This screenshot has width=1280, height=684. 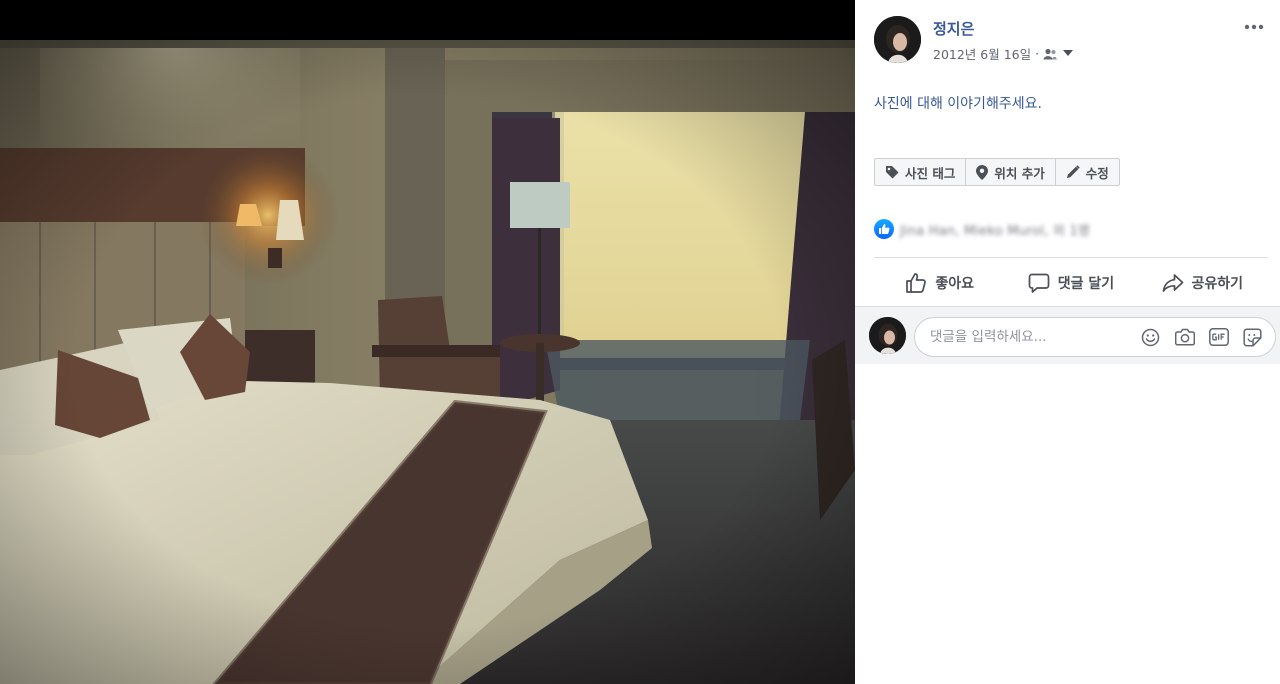 What do you see at coordinates (884, 229) in the screenshot?
I see `like-reaction-icon` at bounding box center [884, 229].